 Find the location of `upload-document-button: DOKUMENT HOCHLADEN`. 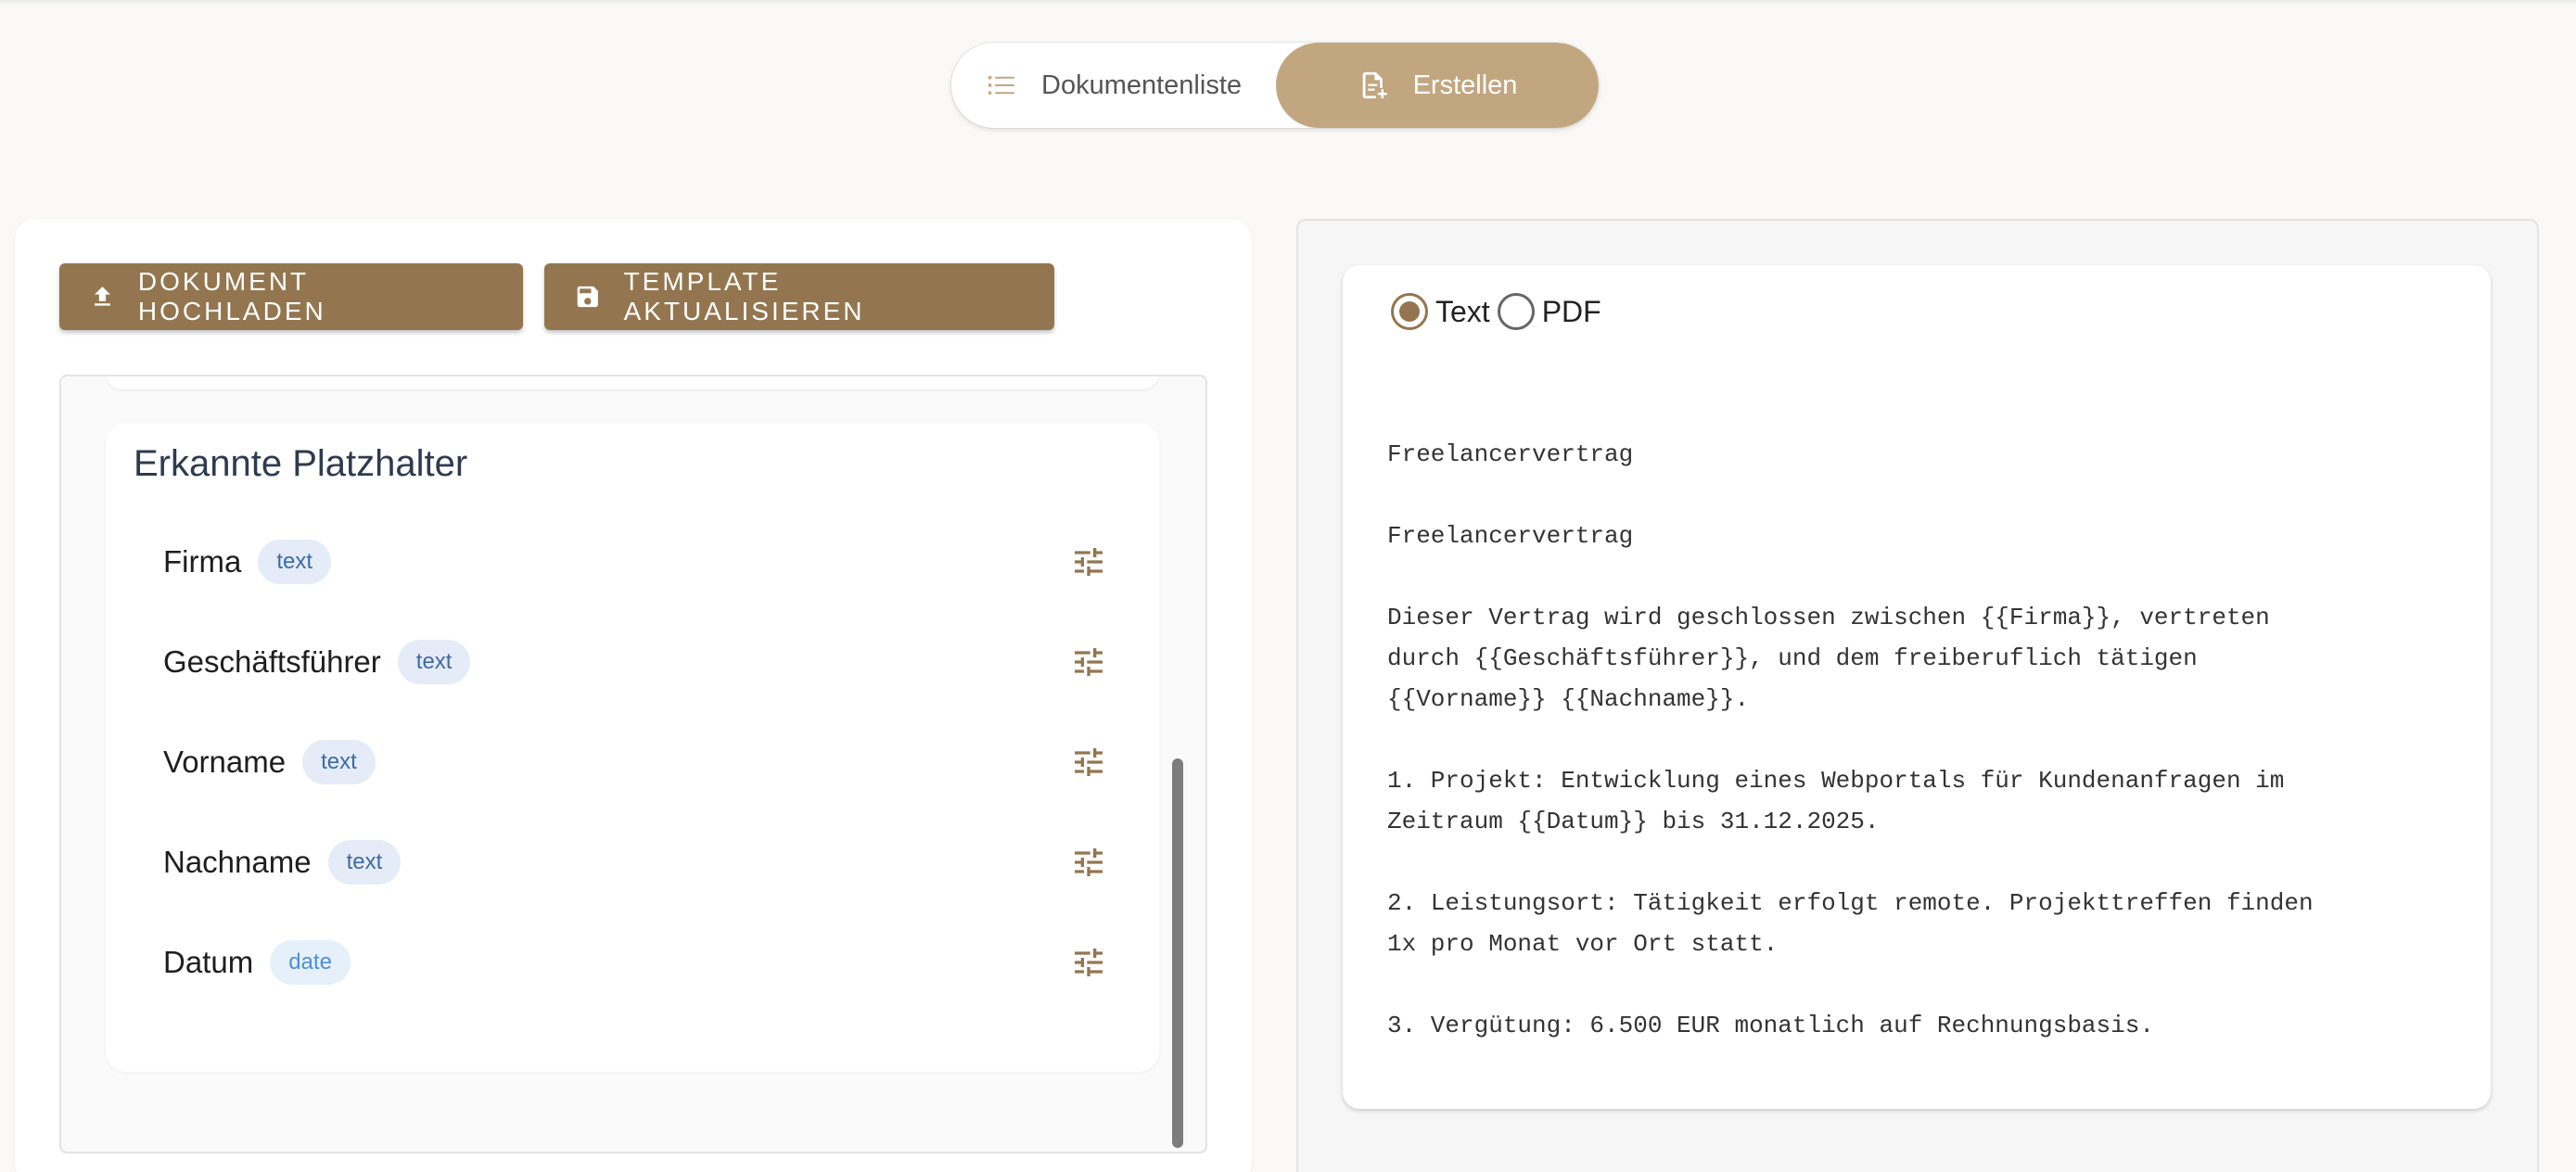

upload-document-button: DOKUMENT HOCHLADEN is located at coordinates (291, 296).